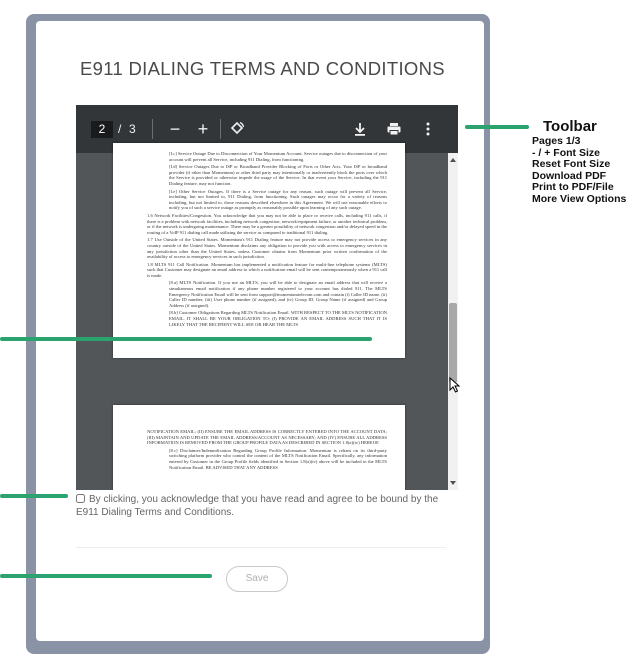 The width and height of the screenshot is (642, 654). Describe the element at coordinates (203, 129) in the screenshot. I see `zoom-in-button: +` at that location.